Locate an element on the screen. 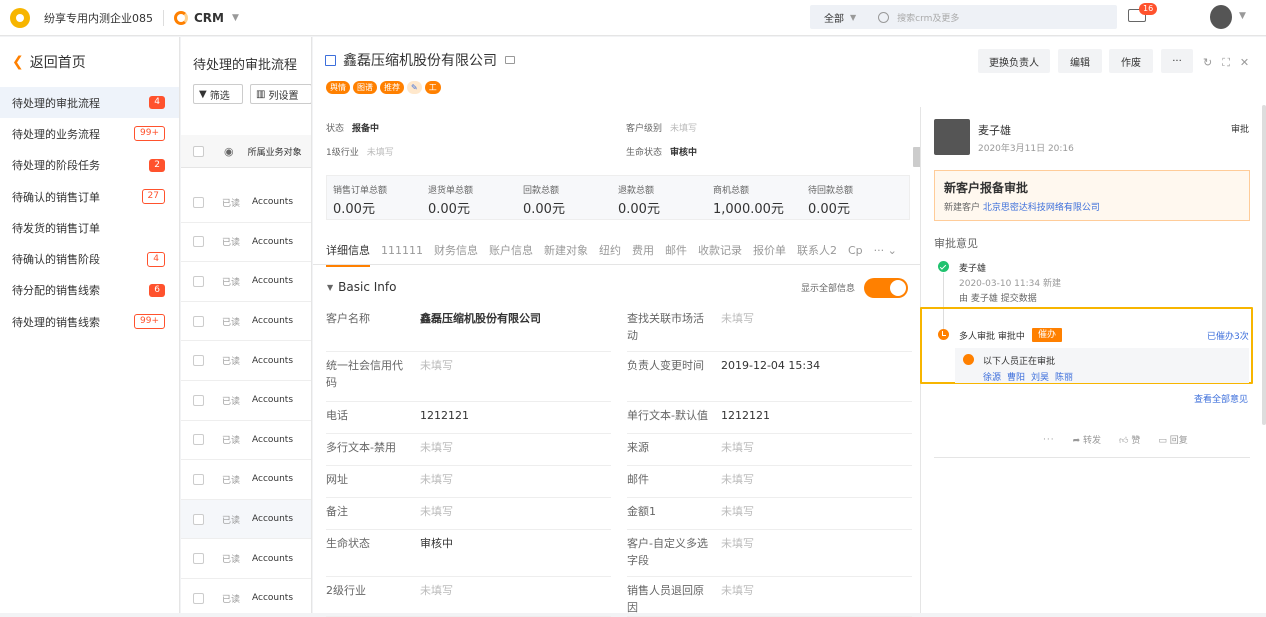  divider is located at coordinates (1092, 457).